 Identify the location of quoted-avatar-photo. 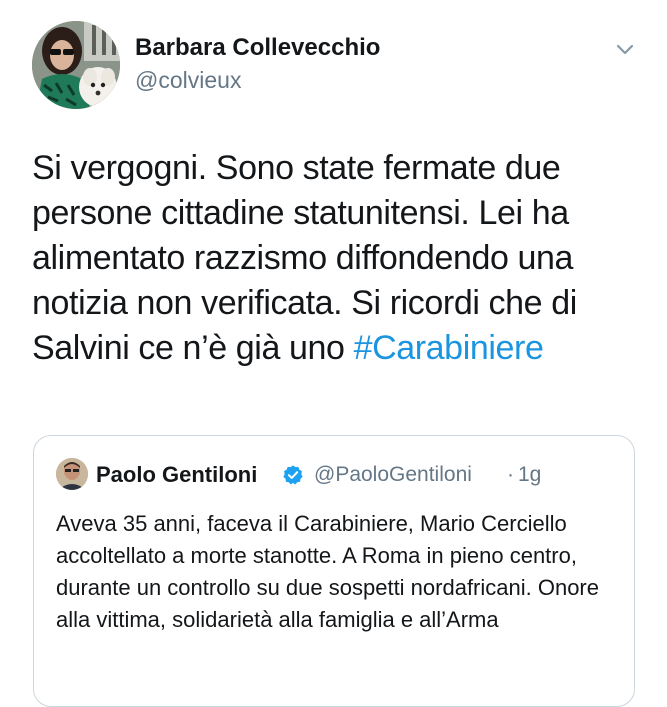
(72, 474).